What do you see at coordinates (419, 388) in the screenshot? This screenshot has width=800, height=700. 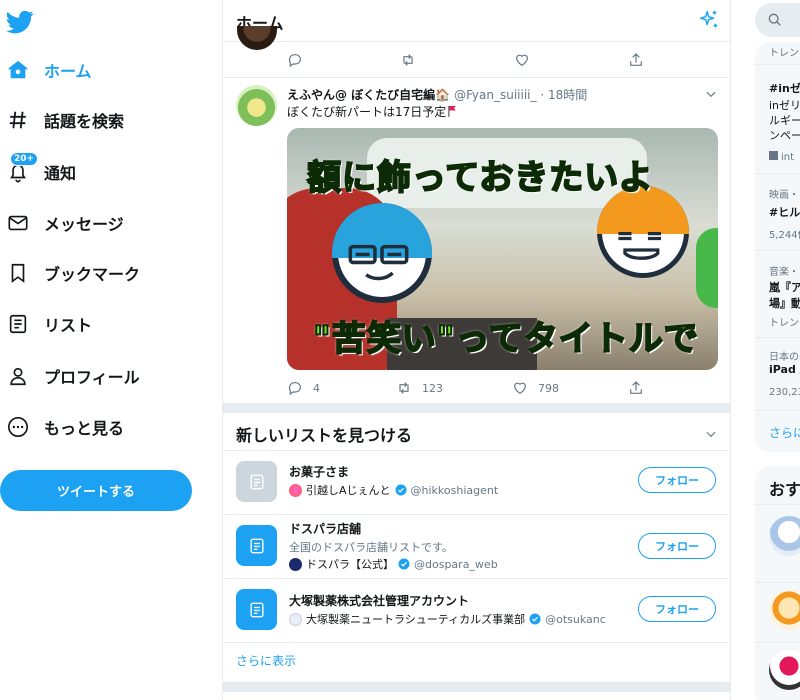 I see `retweet-button: 123` at bounding box center [419, 388].